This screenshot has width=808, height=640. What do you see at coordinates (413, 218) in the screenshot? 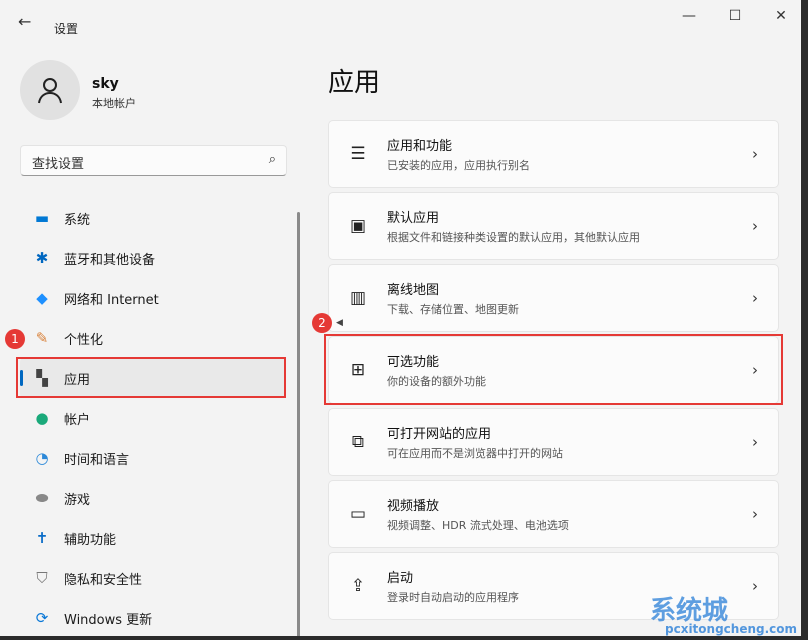
I see `card-title: 默认应用` at bounding box center [413, 218].